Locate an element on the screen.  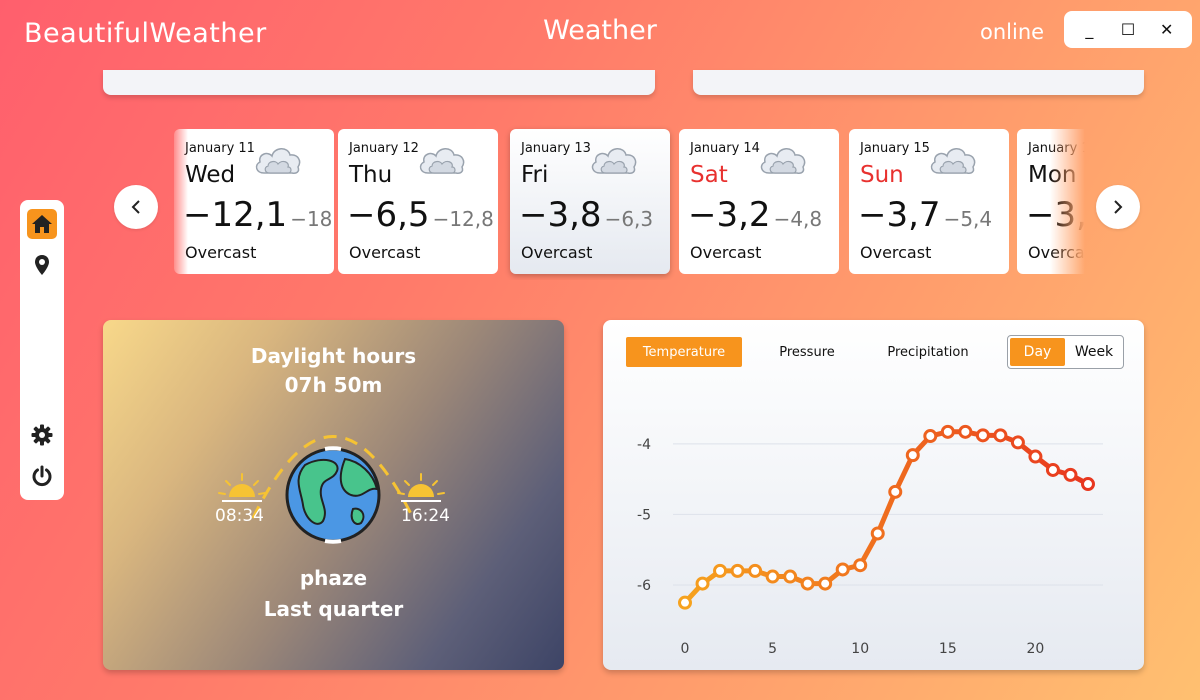
forecast-day-name: Wed is located at coordinates (210, 175).